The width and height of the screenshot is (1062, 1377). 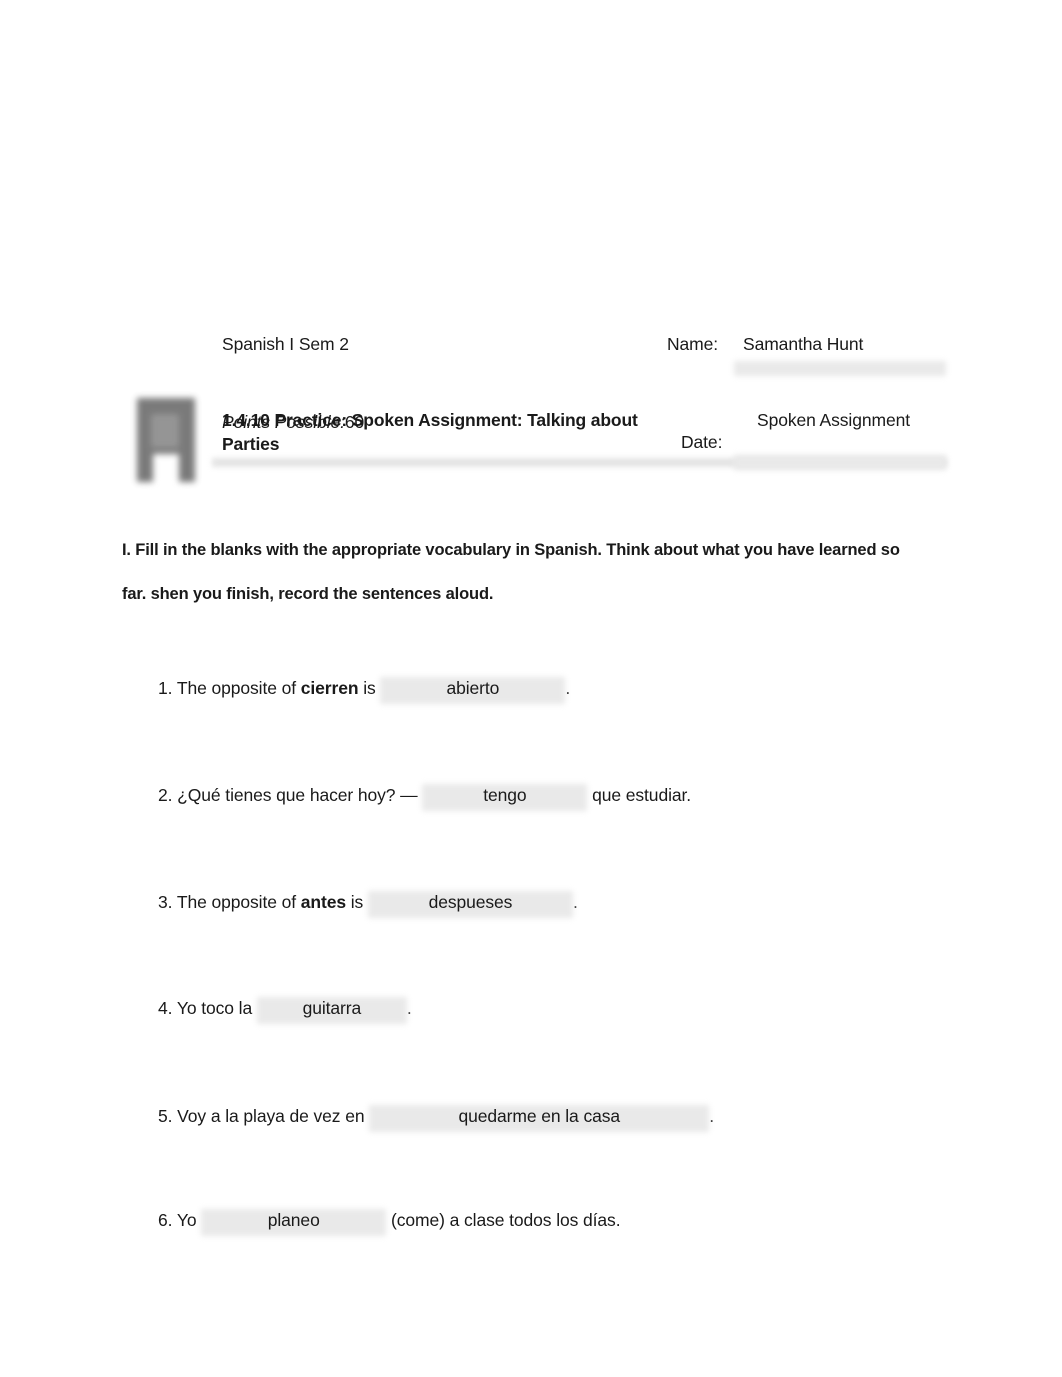 I want to click on question-number: 4., so click(x=165, y=1008).